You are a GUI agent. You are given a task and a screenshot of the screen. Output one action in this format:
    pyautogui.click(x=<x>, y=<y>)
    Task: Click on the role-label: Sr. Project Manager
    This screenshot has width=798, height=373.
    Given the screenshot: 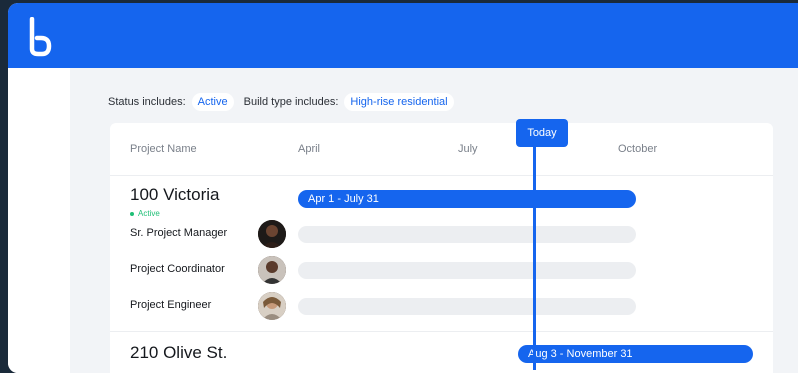 What is the action you would take?
    pyautogui.click(x=179, y=233)
    